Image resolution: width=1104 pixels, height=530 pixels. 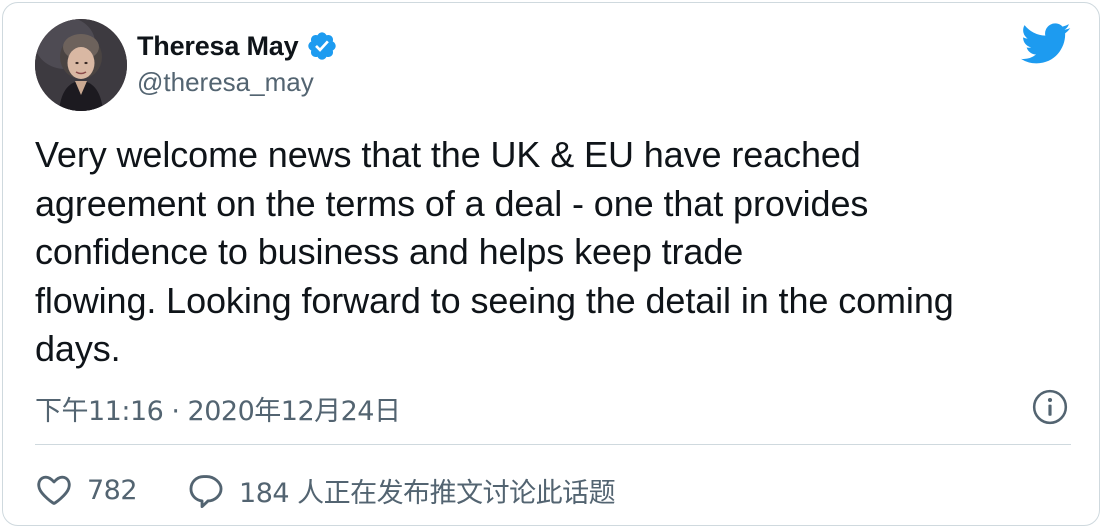 I want to click on divider, so click(x=553, y=444).